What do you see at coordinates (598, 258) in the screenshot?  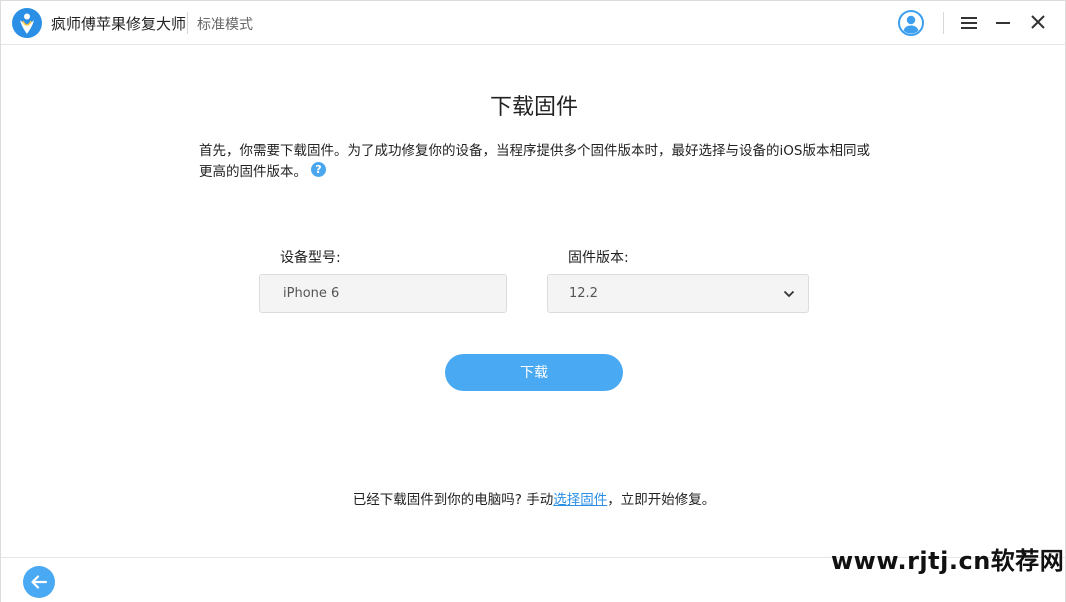 I see `firmware-version-label: 固件版本:` at bounding box center [598, 258].